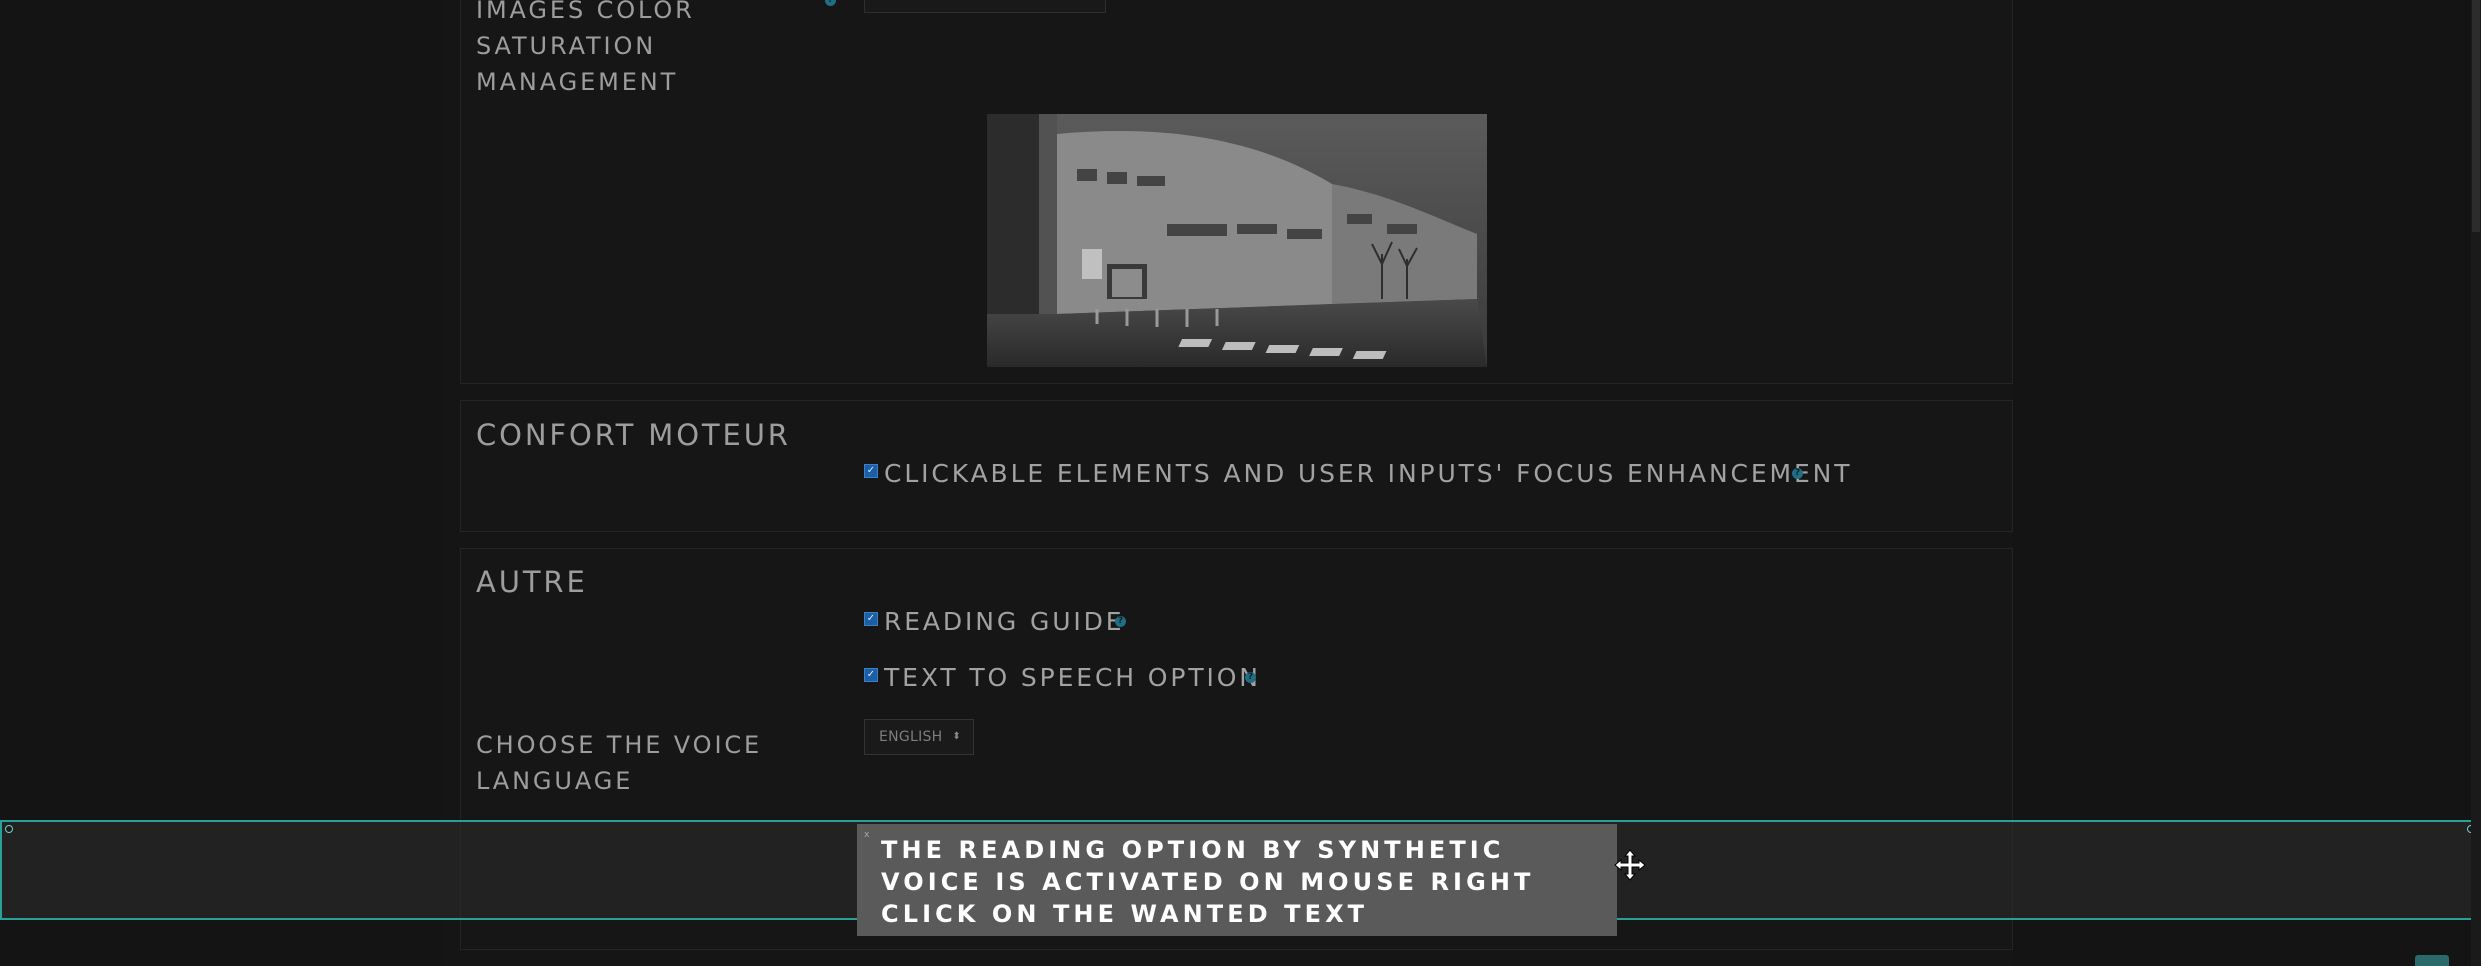 This screenshot has height=966, width=2481. I want to click on preview-building-image, so click(1237, 240).